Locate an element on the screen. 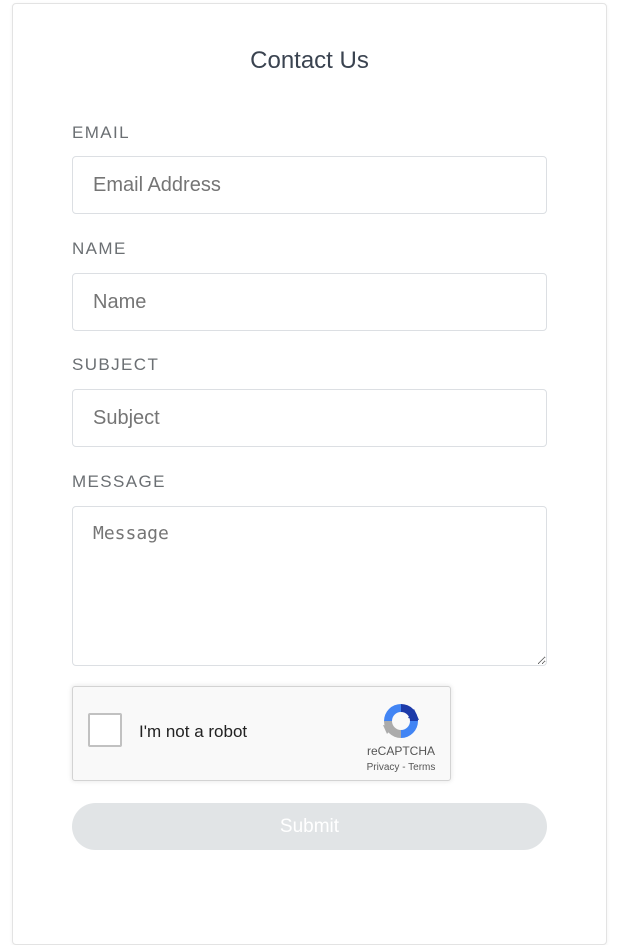  subject-field is located at coordinates (309, 418).